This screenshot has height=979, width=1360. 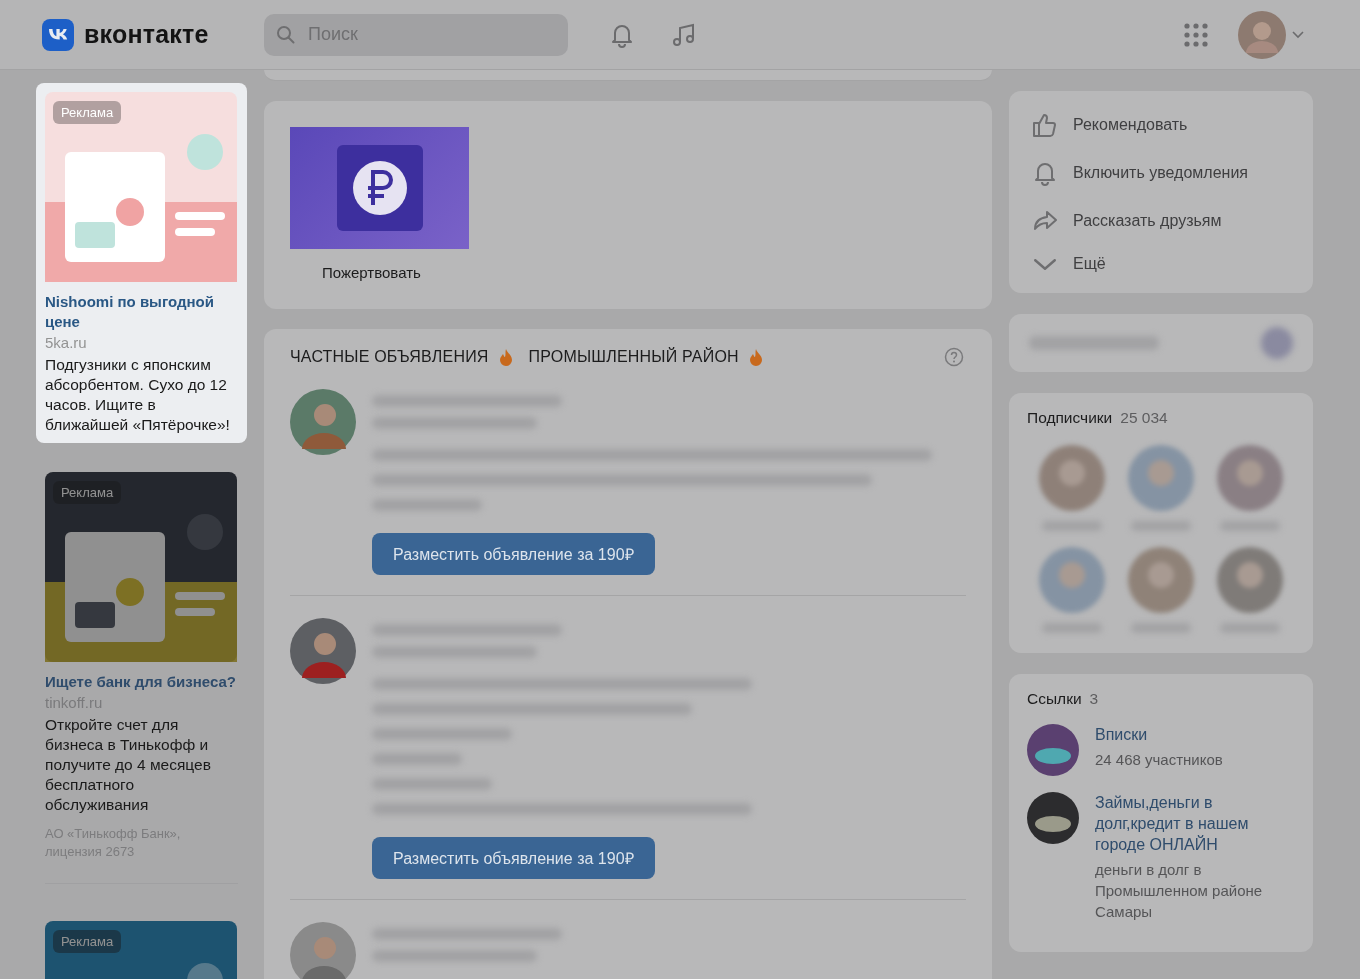 I want to click on action-item: Рекомендовать, so click(x=1161, y=125).